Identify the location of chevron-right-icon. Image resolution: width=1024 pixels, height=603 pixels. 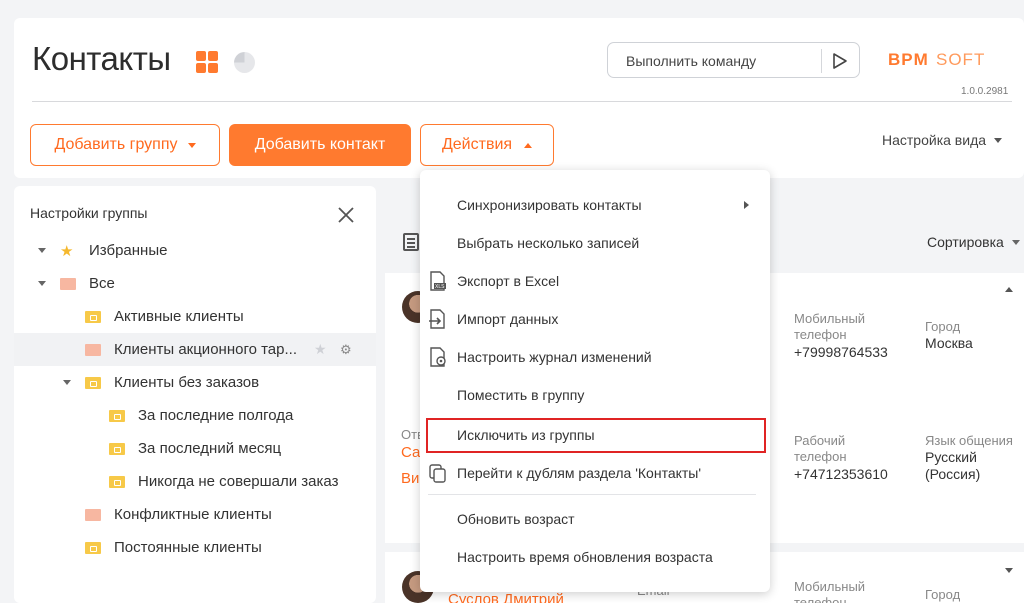
(746, 205).